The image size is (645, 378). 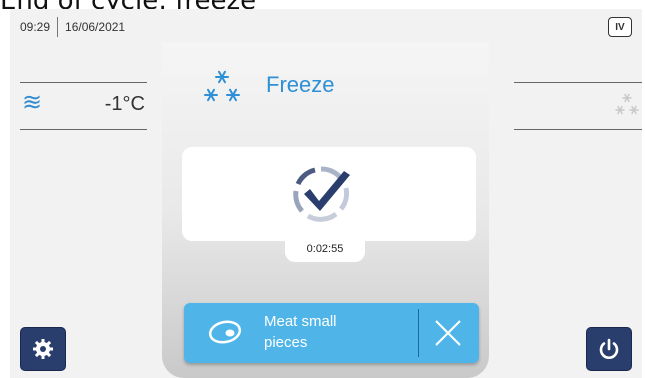 I want to click on settings-button, so click(x=43, y=349).